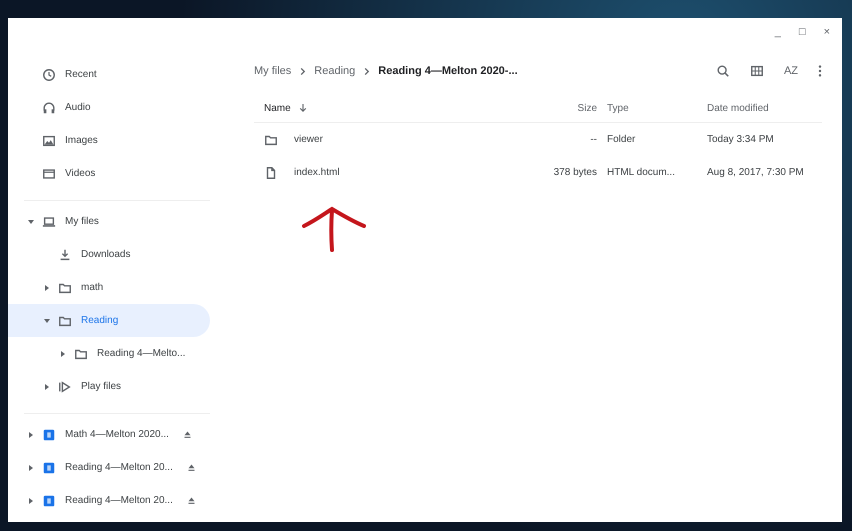 Image resolution: width=852 pixels, height=531 pixels. I want to click on file-name: index.html, so click(317, 172).